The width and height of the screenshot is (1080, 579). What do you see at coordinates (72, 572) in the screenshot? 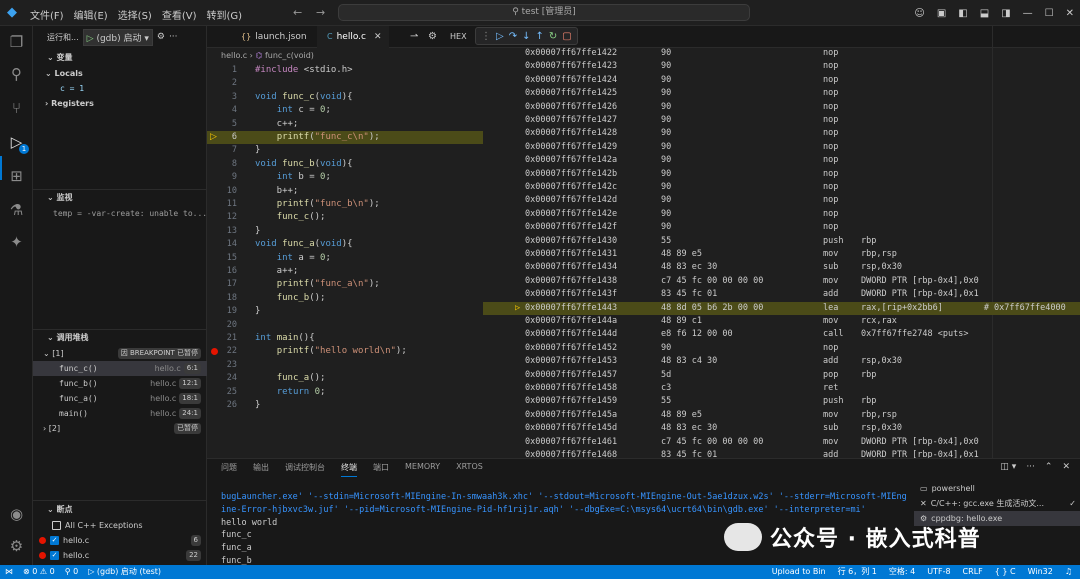
I see `ports-status: ⚲ 0` at bounding box center [72, 572].